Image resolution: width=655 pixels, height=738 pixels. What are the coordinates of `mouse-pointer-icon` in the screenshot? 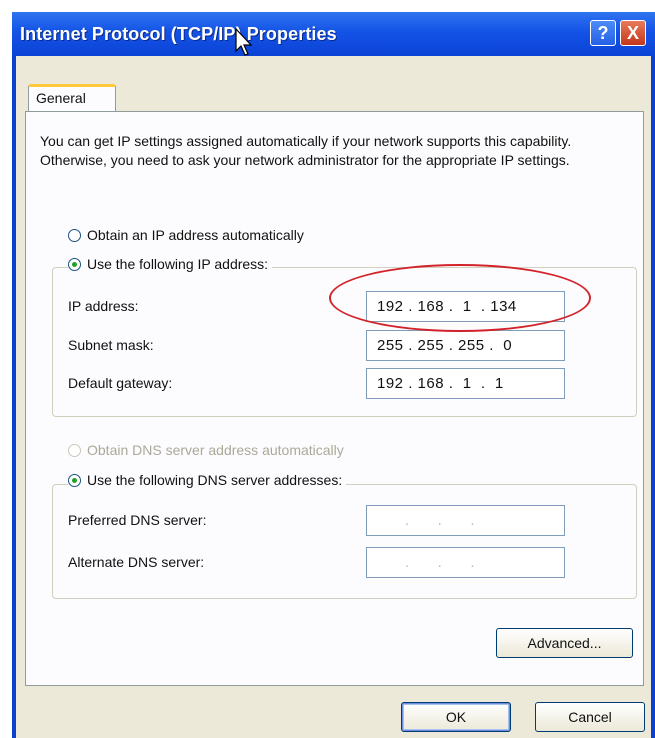 It's located at (244, 41).